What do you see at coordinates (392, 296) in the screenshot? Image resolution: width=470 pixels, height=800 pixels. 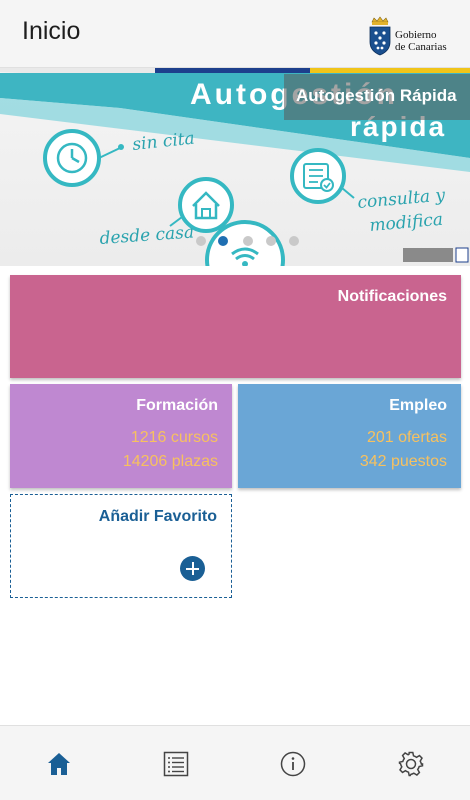 I see `notificaciones-title: Notificaciones` at bounding box center [392, 296].